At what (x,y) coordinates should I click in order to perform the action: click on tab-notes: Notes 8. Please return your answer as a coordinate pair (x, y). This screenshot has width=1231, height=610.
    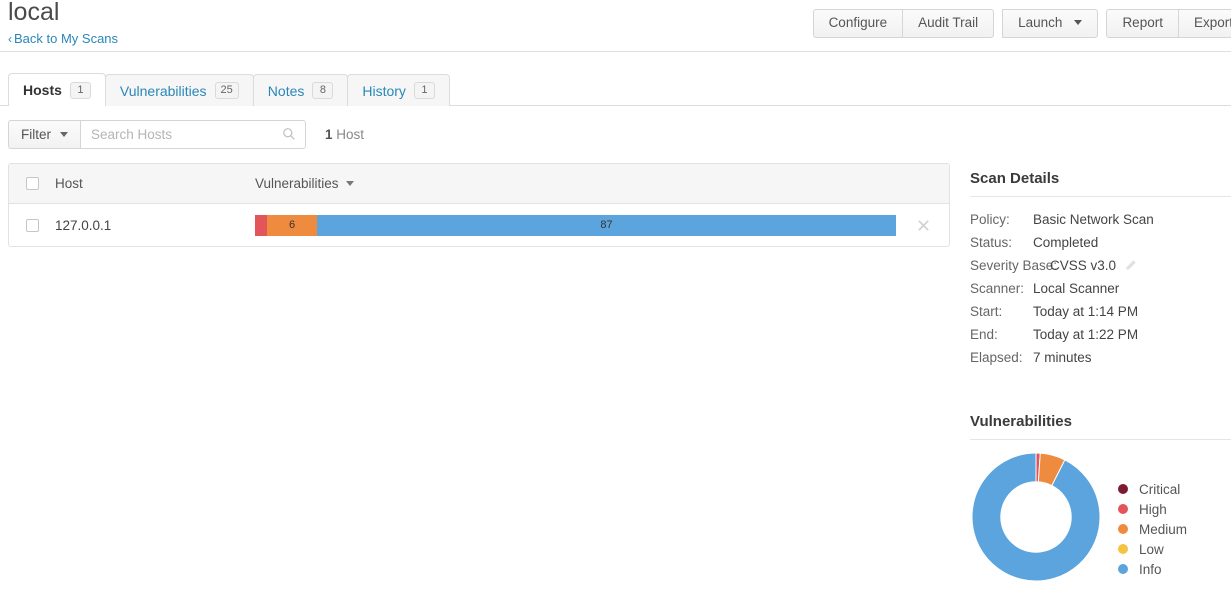
    Looking at the image, I should click on (300, 90).